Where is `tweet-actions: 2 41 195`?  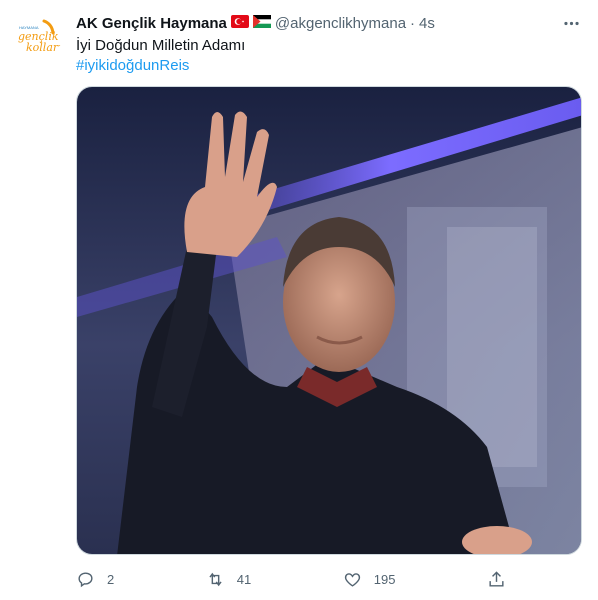
tweet-actions: 2 41 195 is located at coordinates (291, 579).